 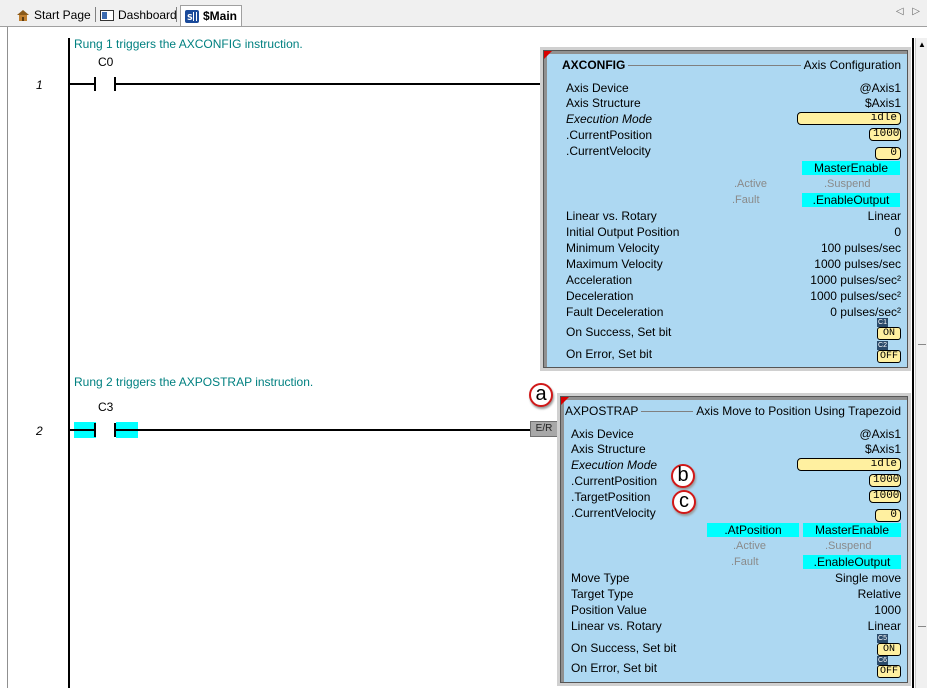 I want to click on svg-text: S, so click(x=190, y=17).